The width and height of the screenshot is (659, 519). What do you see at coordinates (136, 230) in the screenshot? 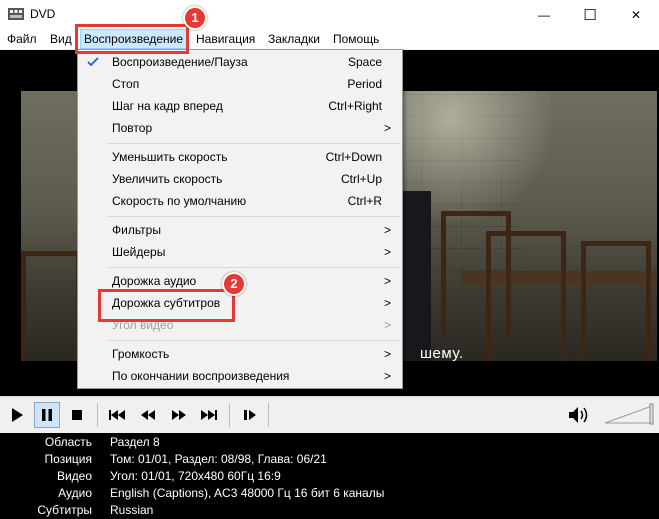
I see `menu-item-label: Фильтры` at bounding box center [136, 230].